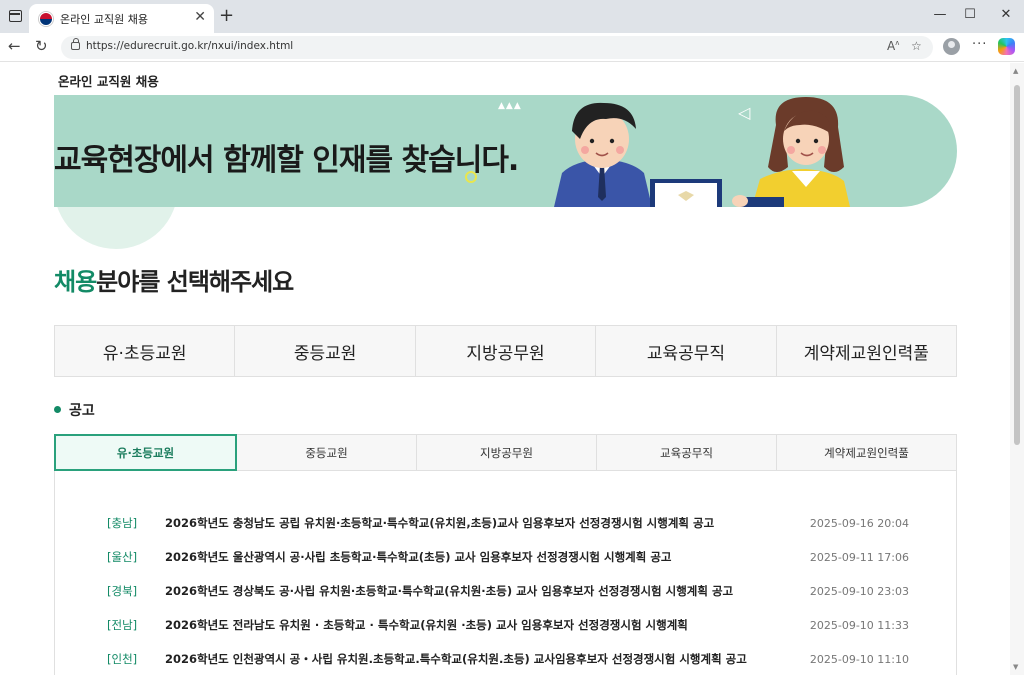 This screenshot has height=675, width=1024. Describe the element at coordinates (866, 452) in the screenshot. I see `tab-contract-teacher-pool: 계약제교원인력풀` at that location.